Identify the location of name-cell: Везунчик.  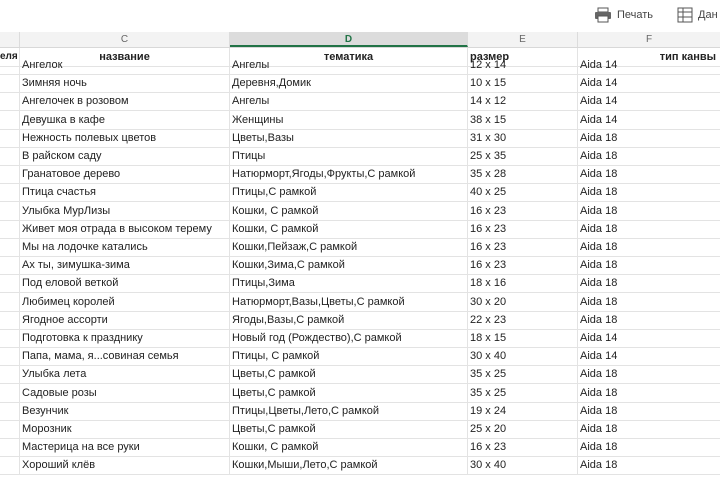
(125, 410).